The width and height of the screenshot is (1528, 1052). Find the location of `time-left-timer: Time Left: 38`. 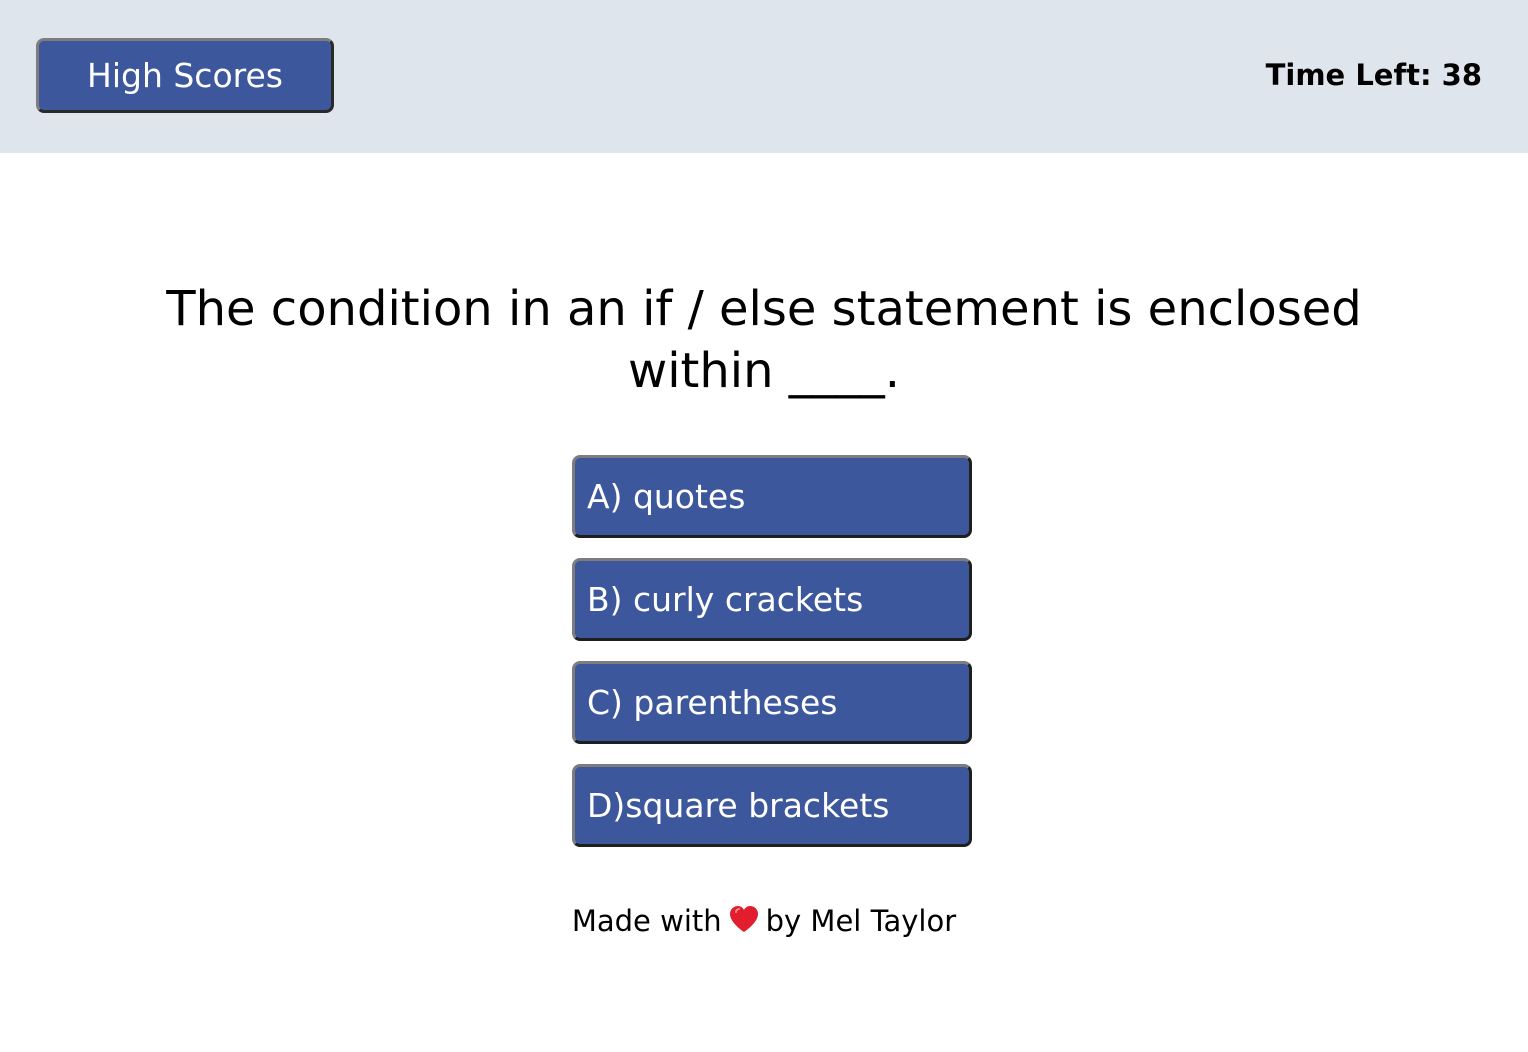

time-left-timer: Time Left: 38 is located at coordinates (1373, 75).